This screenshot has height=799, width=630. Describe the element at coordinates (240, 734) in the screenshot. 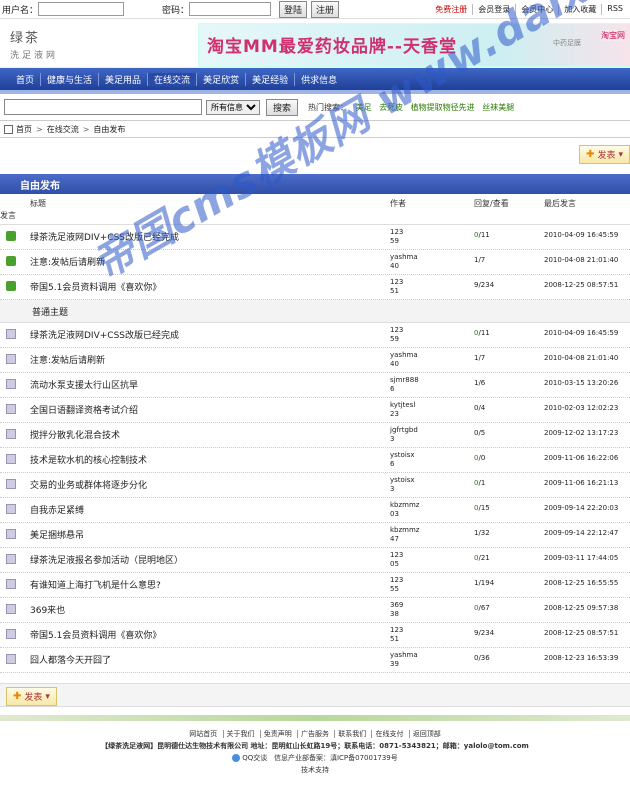

I see `footer-link: 关于我们` at that location.